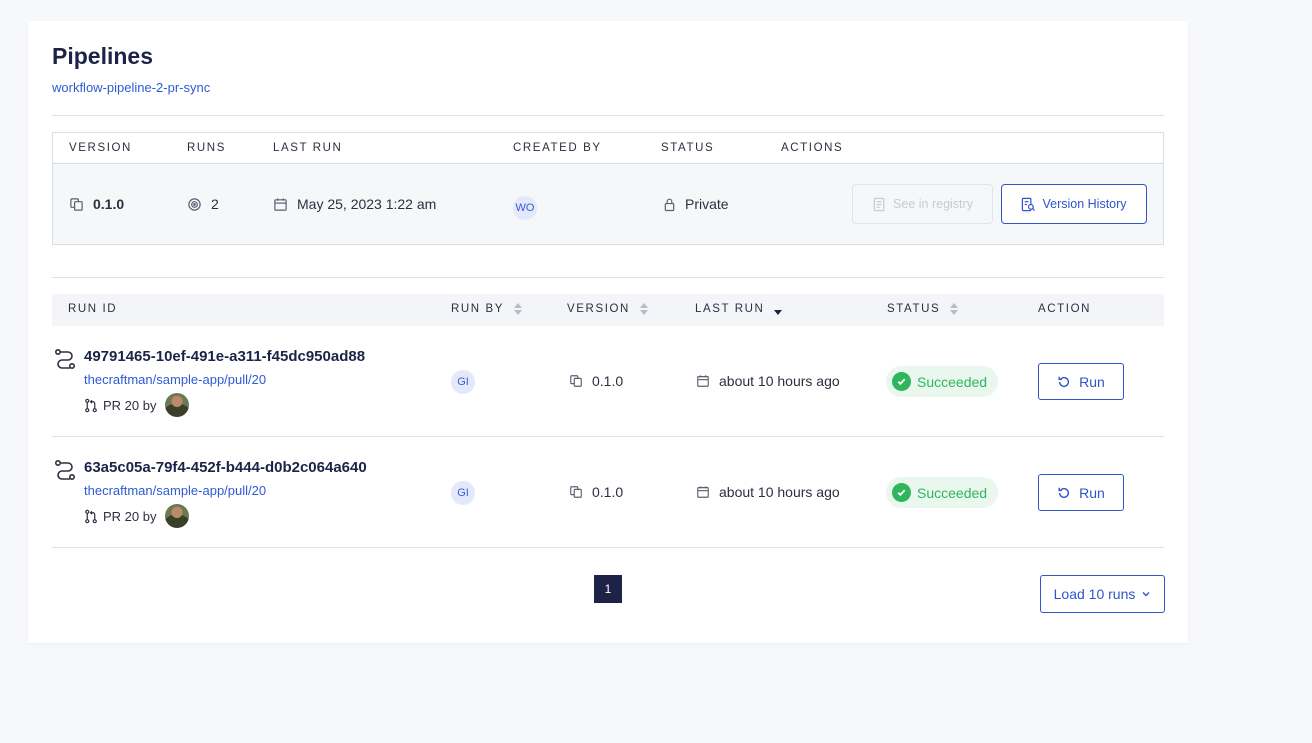 The width and height of the screenshot is (1312, 743). I want to click on last-run-value: May 25, 2023 1:22 am, so click(367, 204).